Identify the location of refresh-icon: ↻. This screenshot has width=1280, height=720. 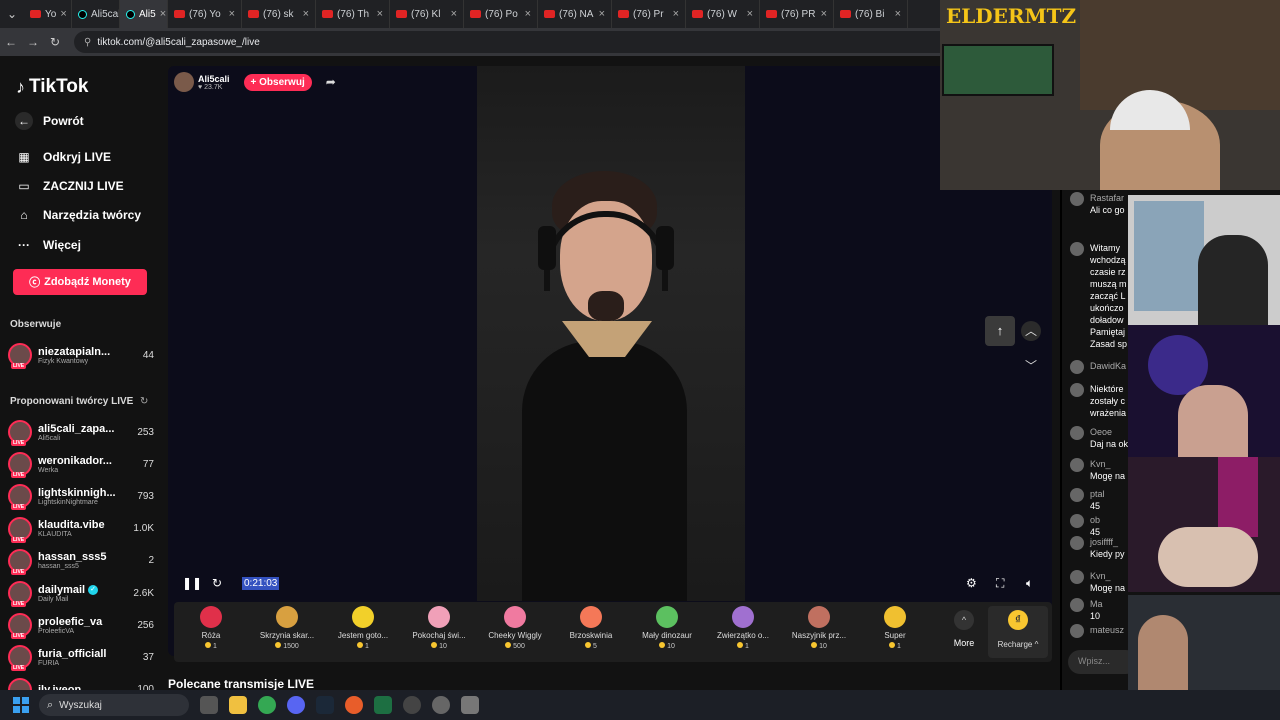
(144, 401).